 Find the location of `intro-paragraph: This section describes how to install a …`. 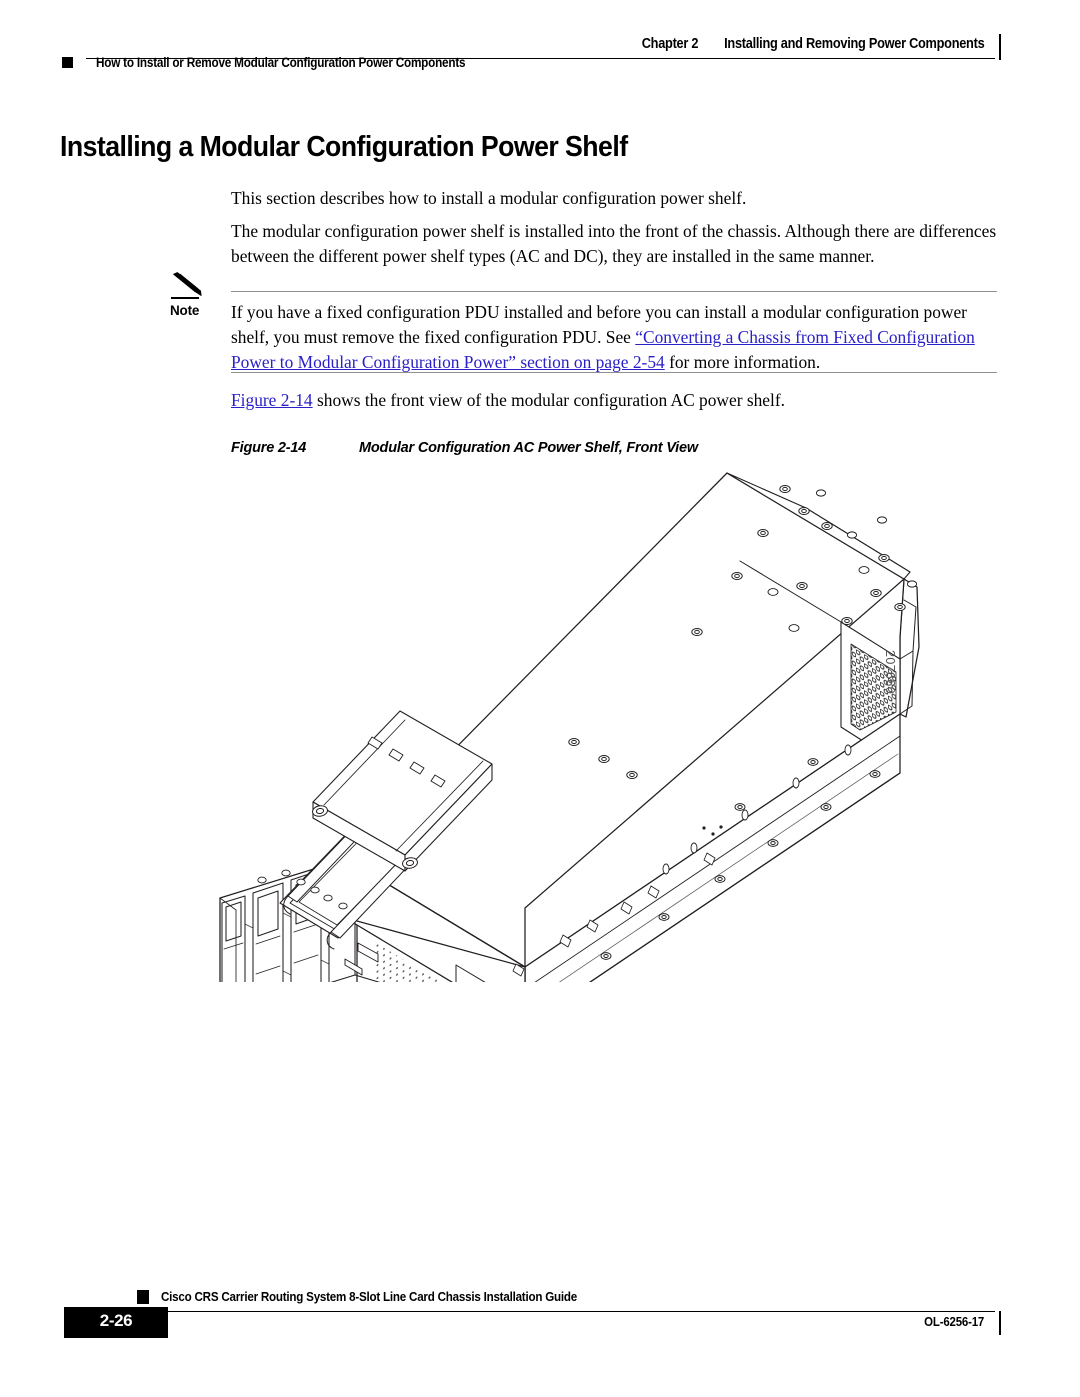

intro-paragraph: This section describes how to install a … is located at coordinates (489, 198).